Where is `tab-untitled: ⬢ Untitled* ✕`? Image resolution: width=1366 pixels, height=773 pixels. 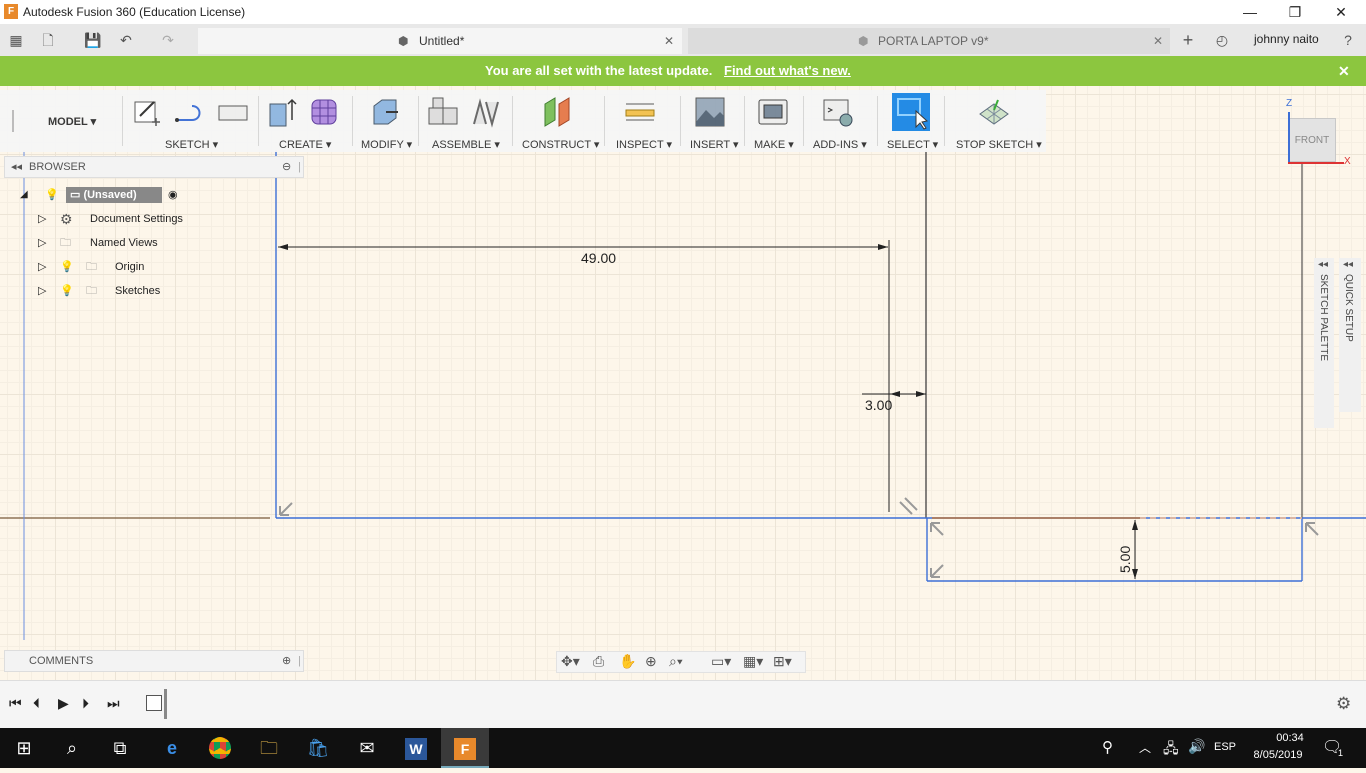 tab-untitled: ⬢ Untitled* ✕ is located at coordinates (440, 41).